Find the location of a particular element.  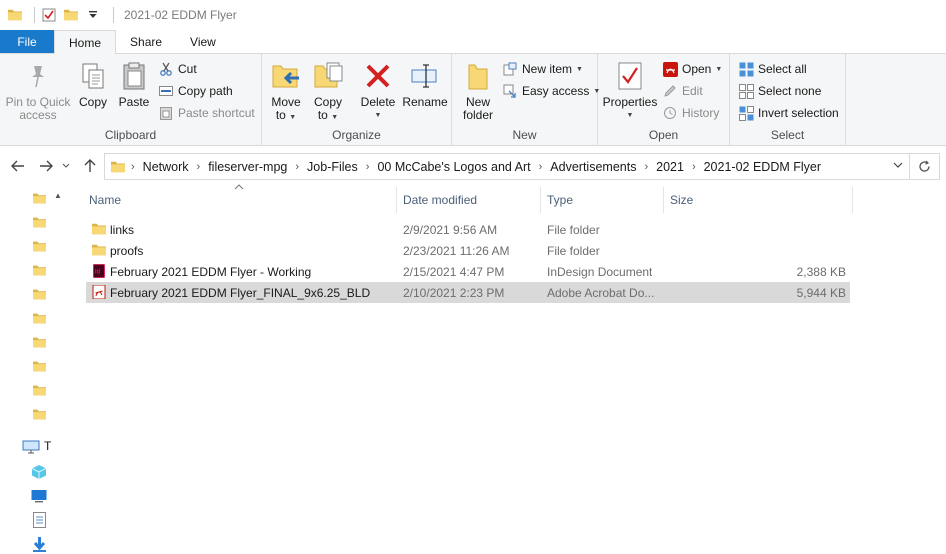

breadcrumb-job-files: Job-Files is located at coordinates (332, 167).